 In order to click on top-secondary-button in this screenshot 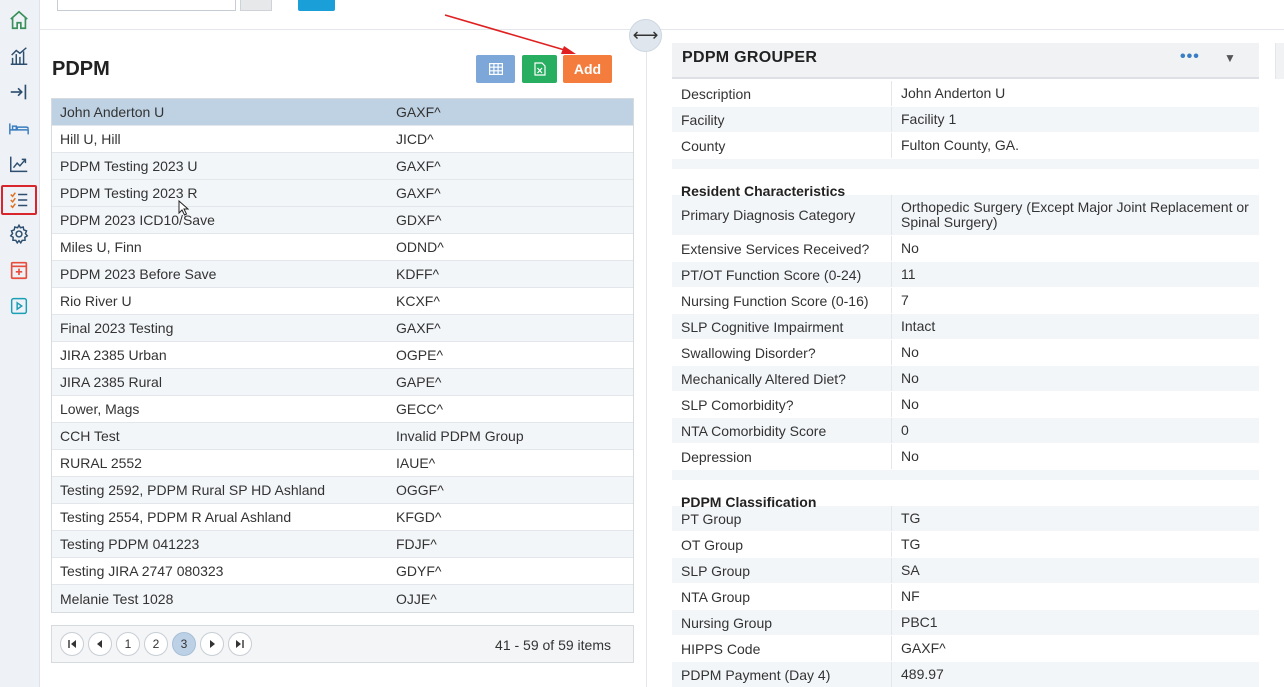, I will do `click(256, 5)`.